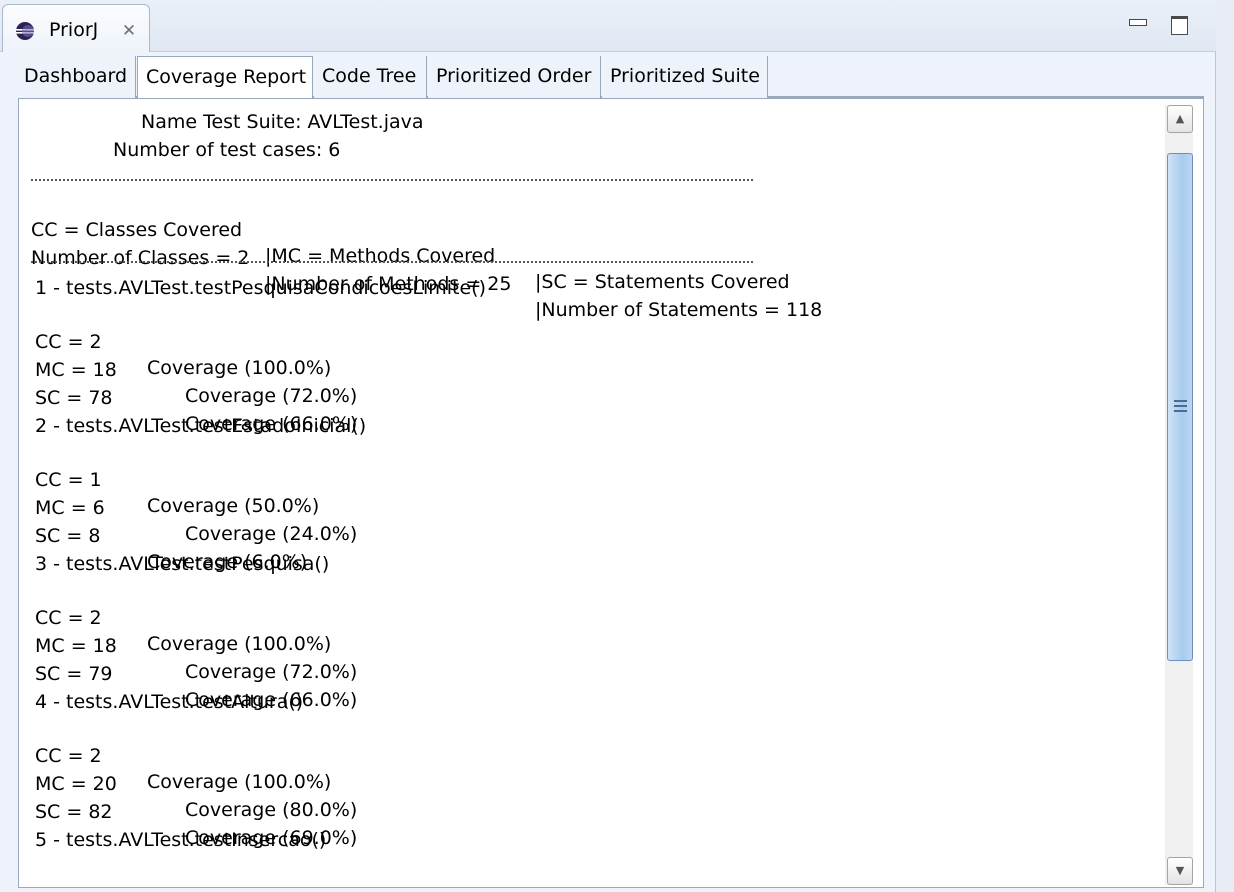  Describe the element at coordinates (68, 536) in the screenshot. I see `sc-label: SC = 8` at that location.